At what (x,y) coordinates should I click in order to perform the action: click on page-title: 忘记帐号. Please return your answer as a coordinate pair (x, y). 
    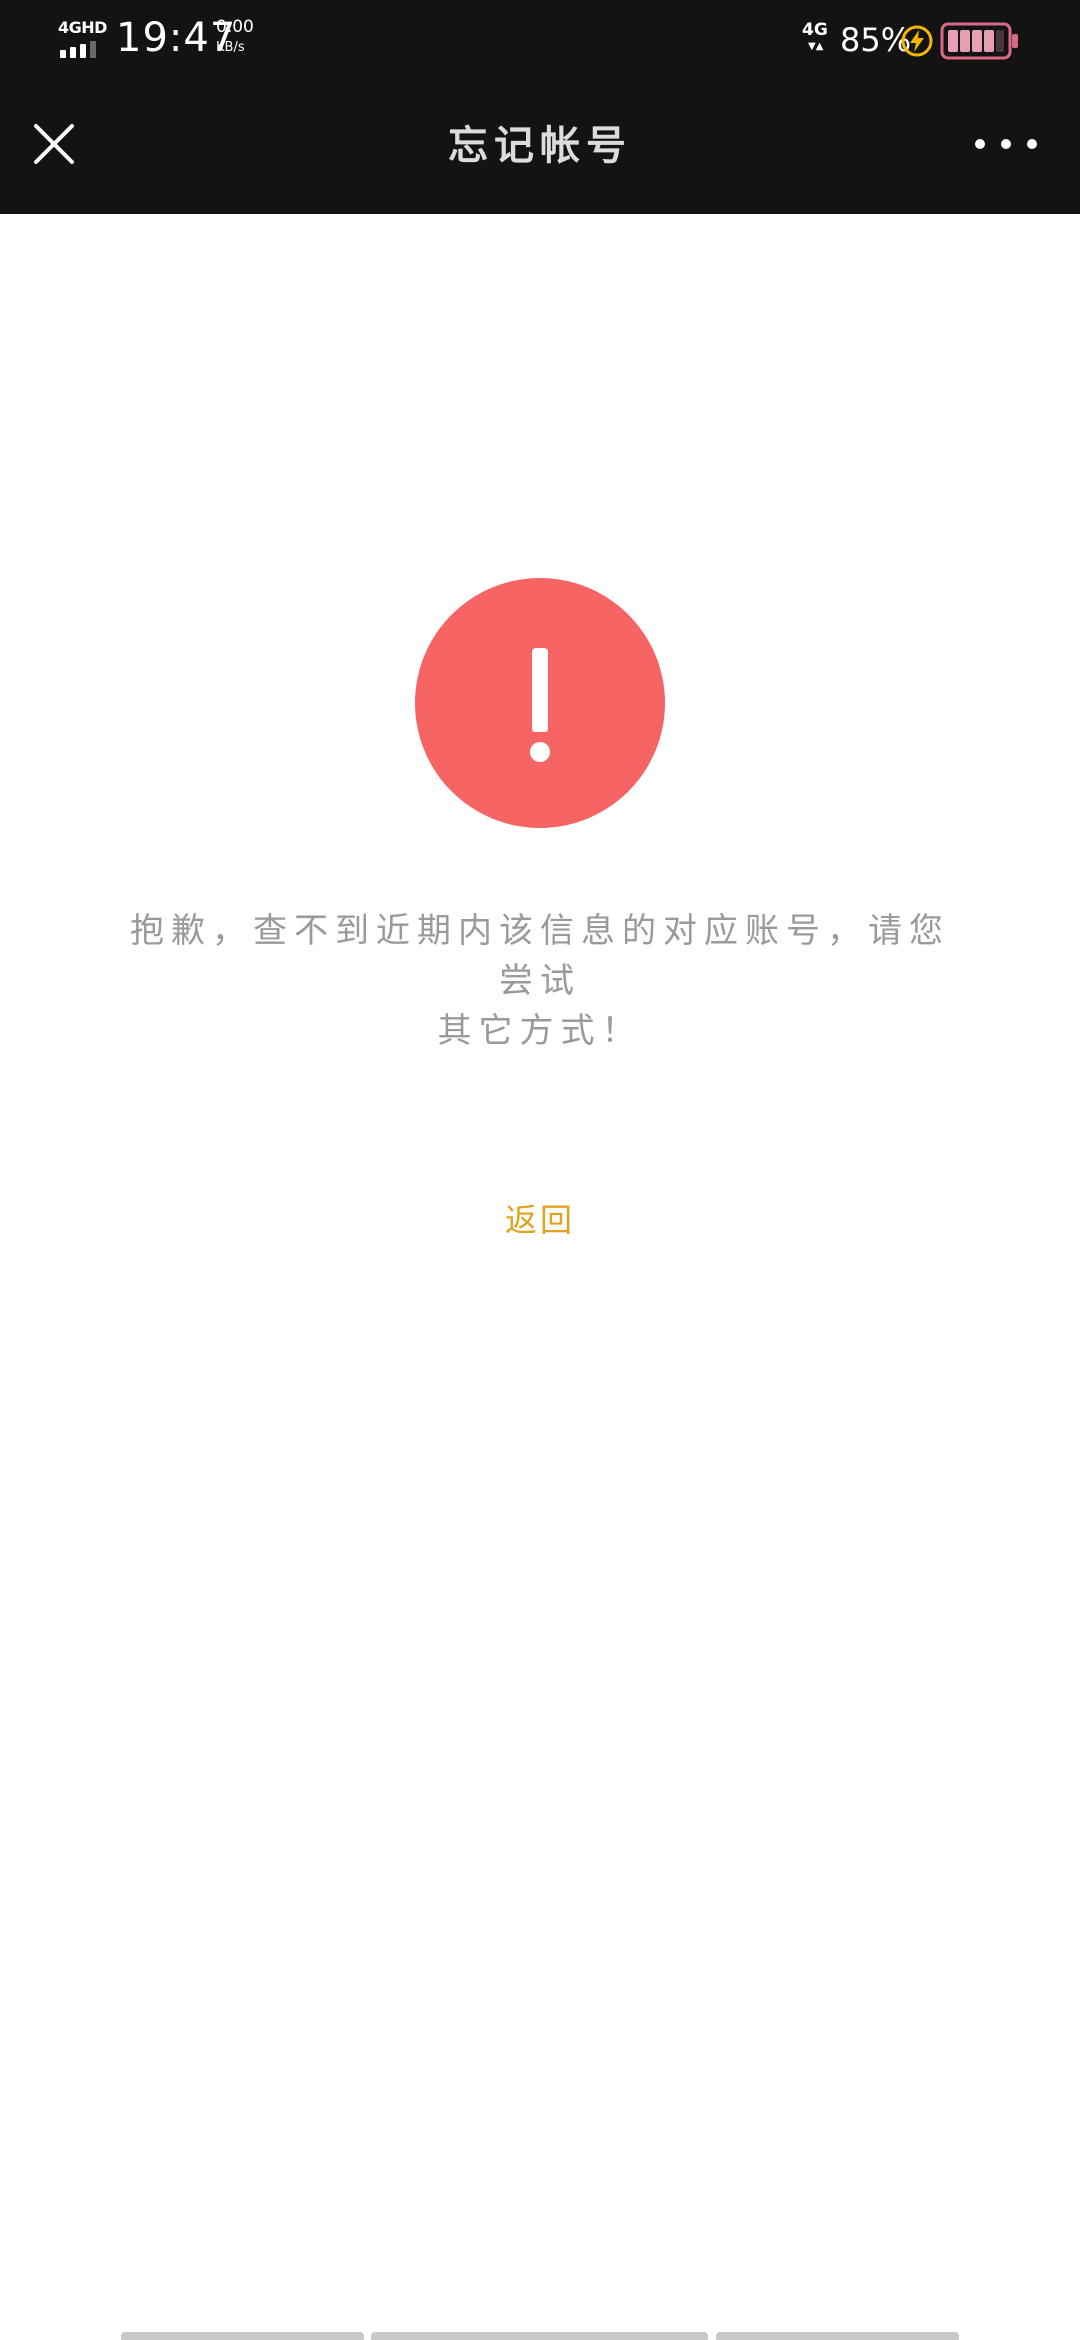
    Looking at the image, I should click on (540, 146).